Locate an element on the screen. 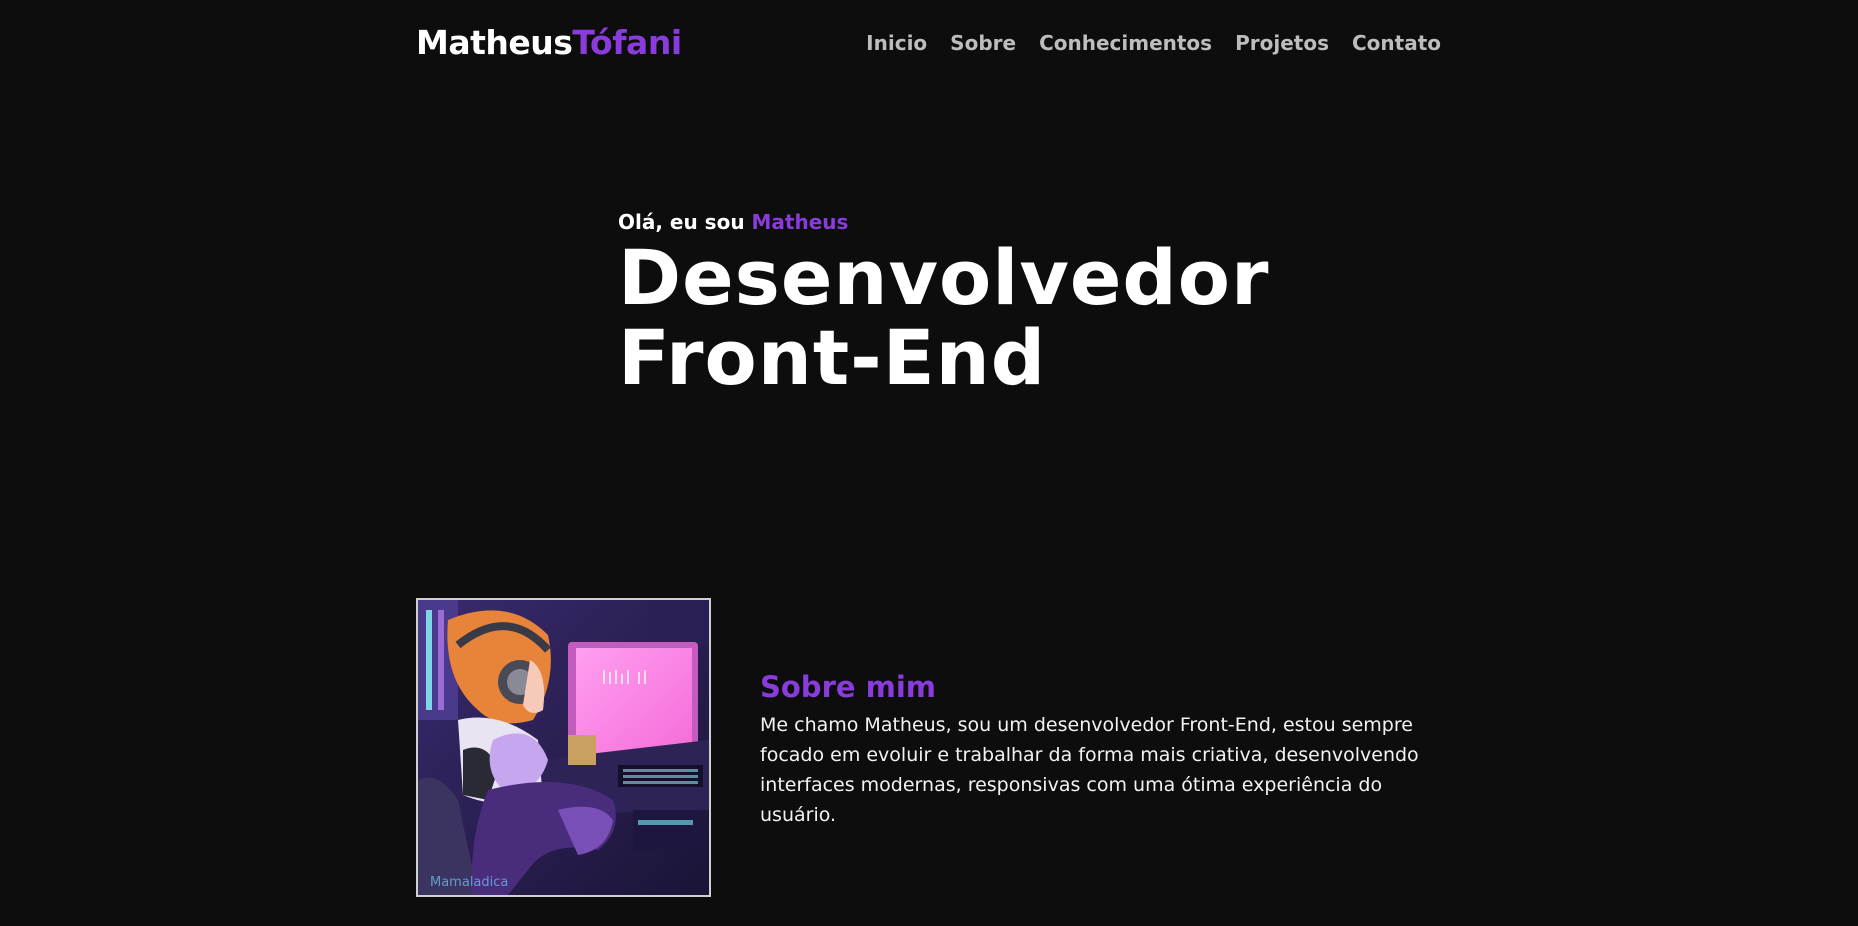 Image resolution: width=1858 pixels, height=926 pixels. nav-link-inicio: Inicio is located at coordinates (896, 43).